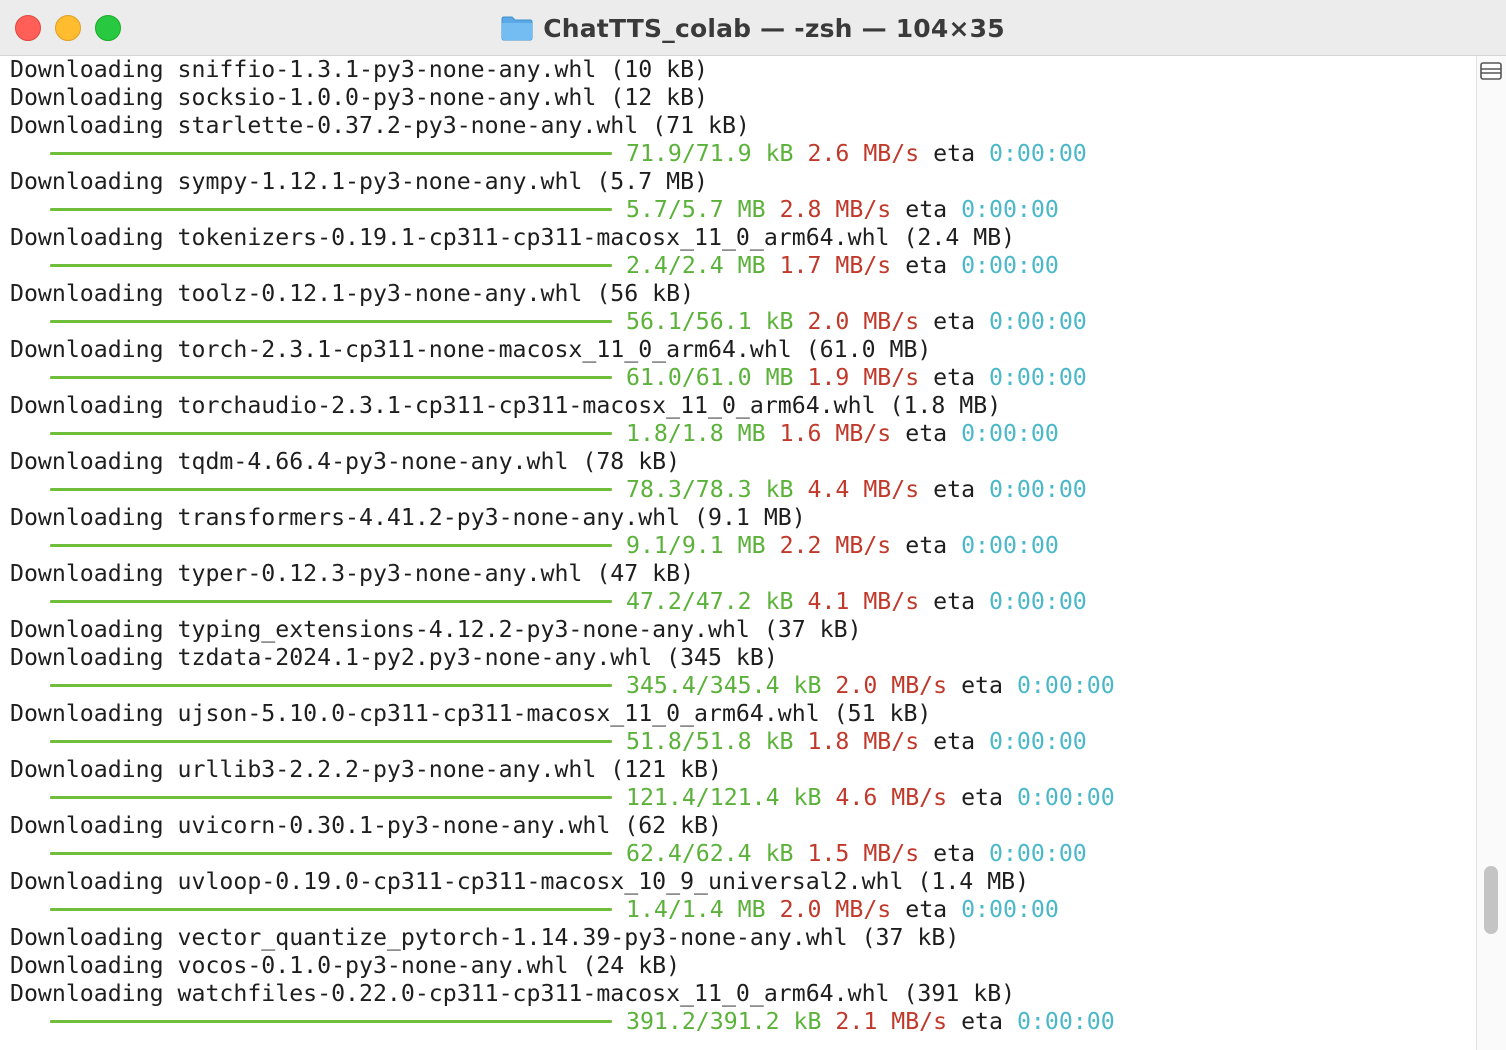  I want to click on progress-line: 56.1/56.1 kB 2.0 MB/s eta 0:00:00, so click(738, 322).